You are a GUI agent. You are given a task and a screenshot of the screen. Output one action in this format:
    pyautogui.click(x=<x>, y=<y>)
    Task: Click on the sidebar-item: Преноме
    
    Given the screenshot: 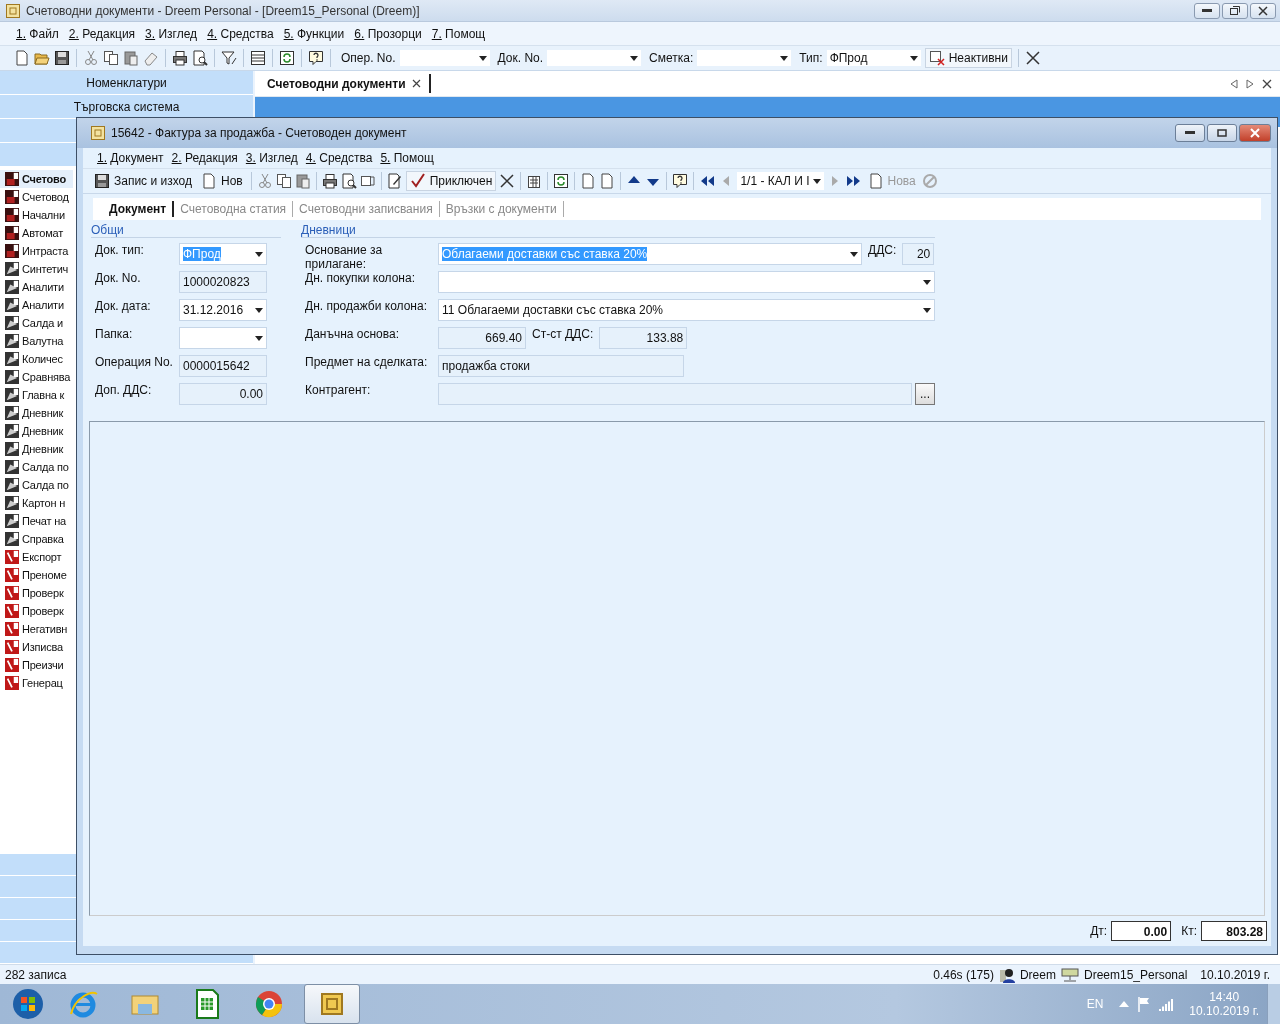 What is the action you would take?
    pyautogui.click(x=36, y=575)
    